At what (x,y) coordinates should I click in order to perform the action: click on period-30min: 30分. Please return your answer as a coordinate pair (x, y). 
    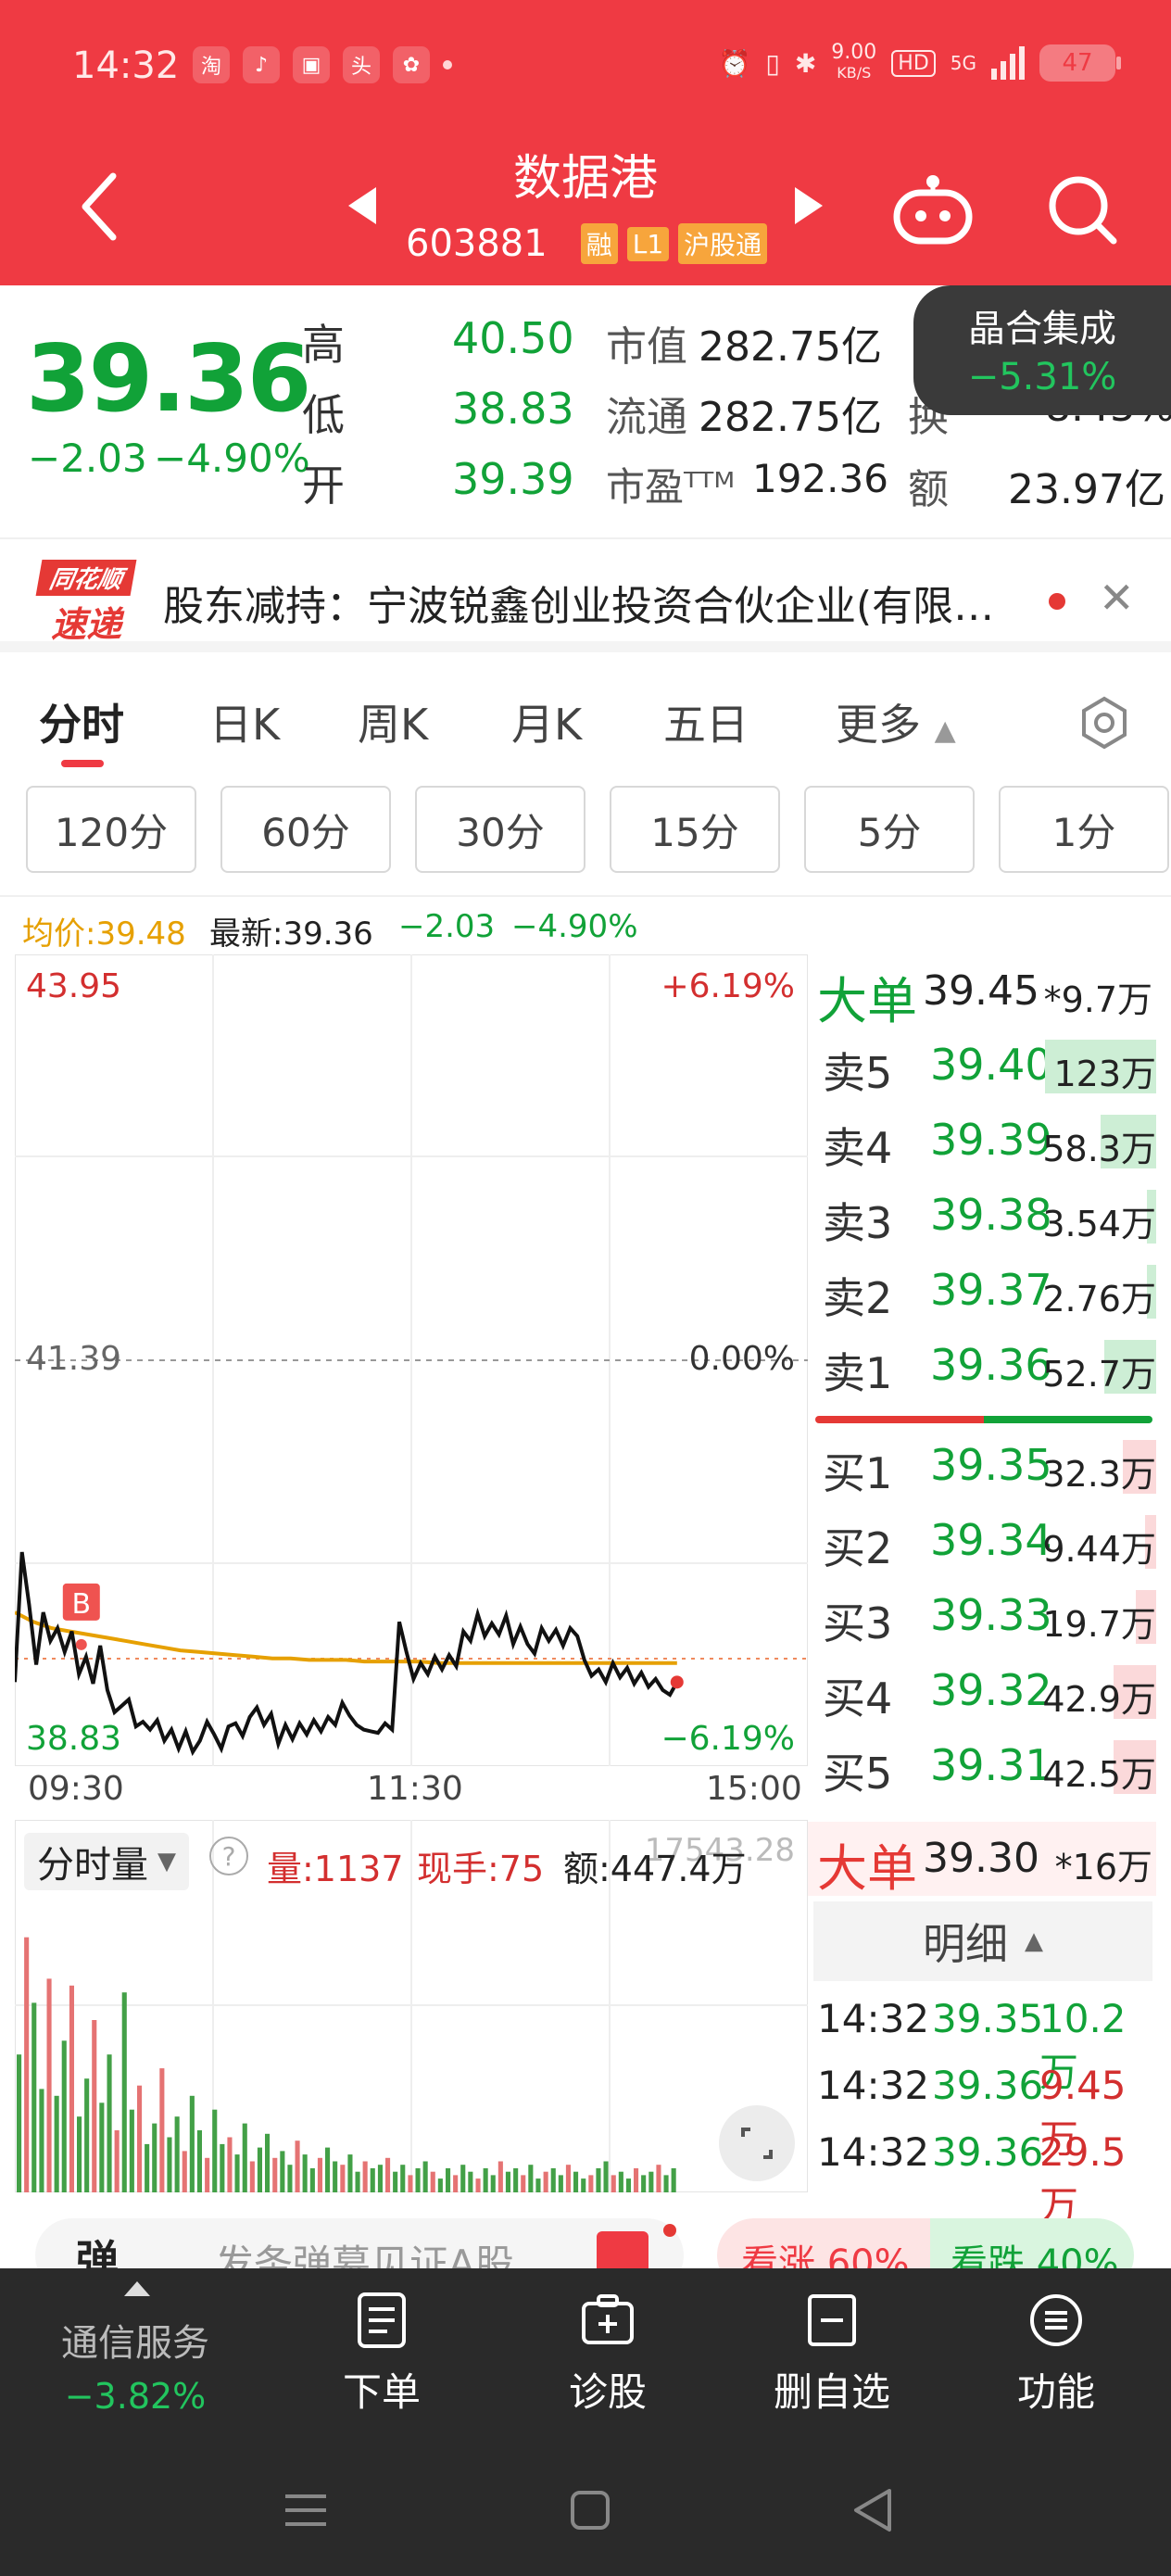
    Looking at the image, I should click on (501, 829).